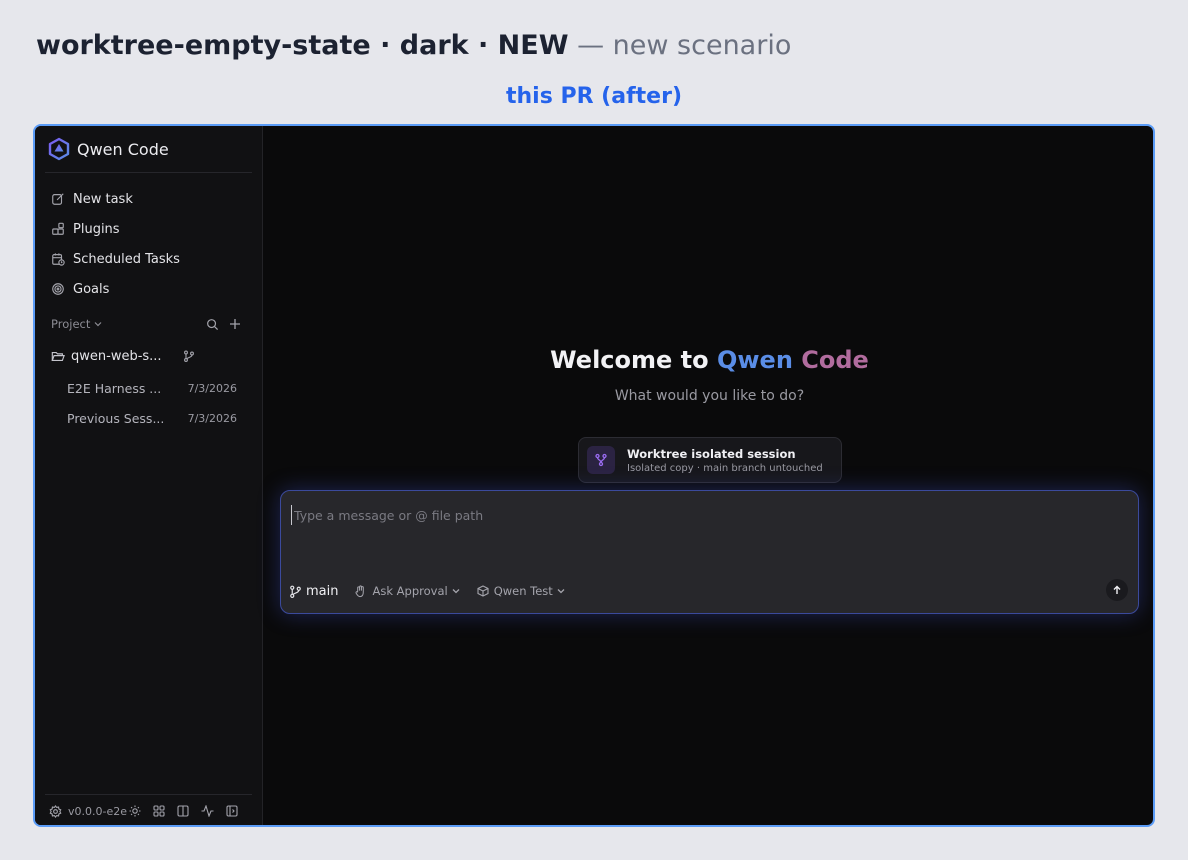  I want to click on session-item: E2E Harness ... 7/3/2026, so click(152, 388).